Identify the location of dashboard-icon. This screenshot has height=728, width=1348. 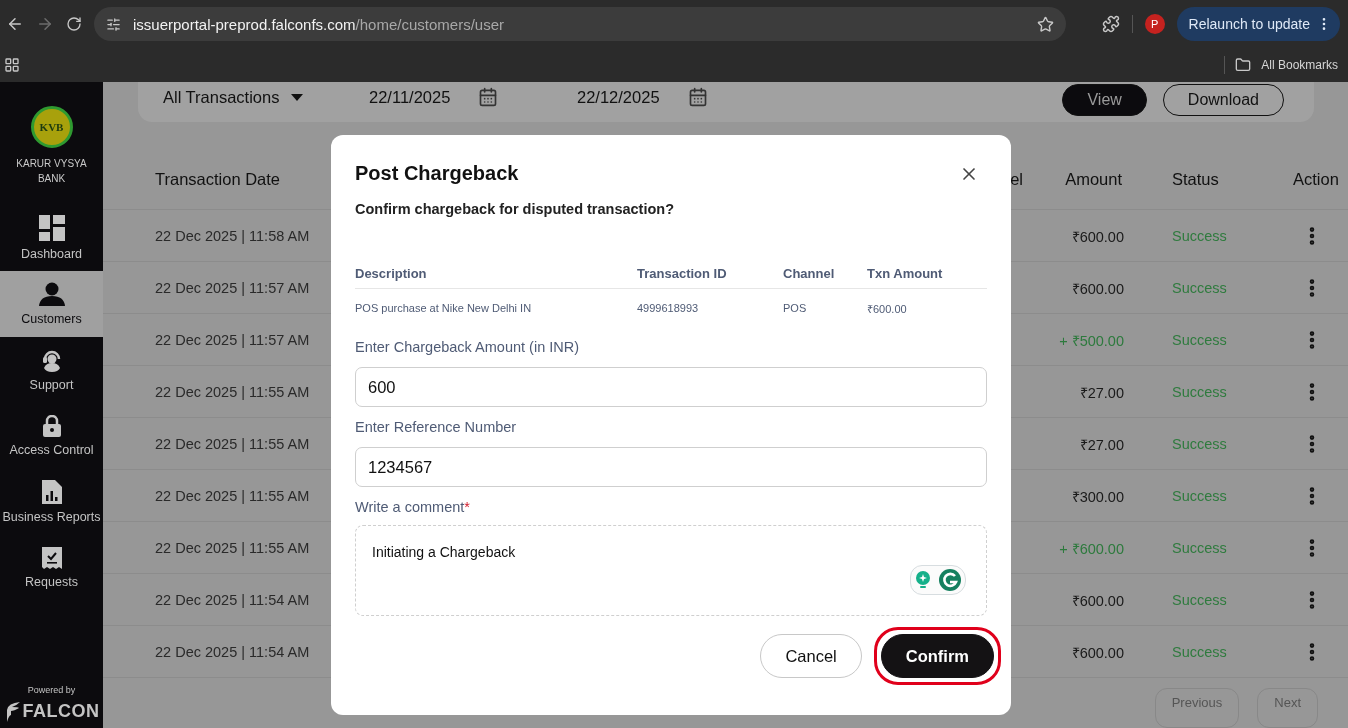
(51, 228).